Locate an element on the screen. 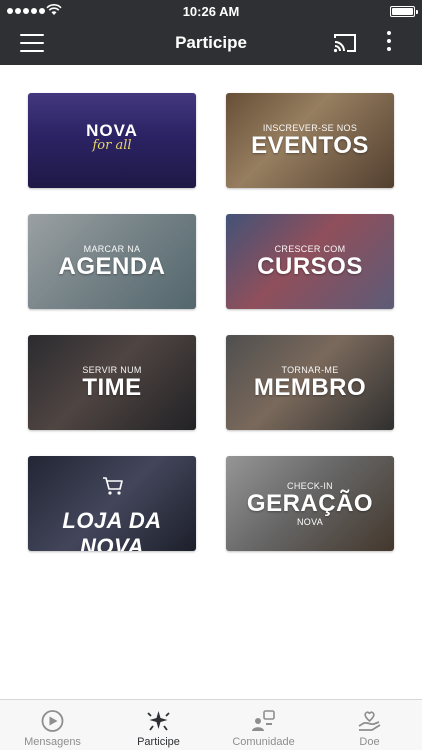 This screenshot has width=422, height=751. card-agenda-title: AGENDA is located at coordinates (112, 266).